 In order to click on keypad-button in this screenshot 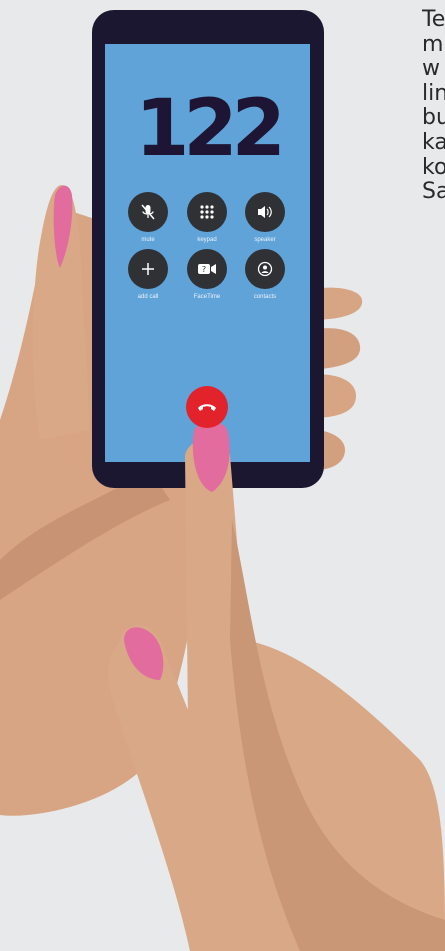, I will do `click(207, 212)`.